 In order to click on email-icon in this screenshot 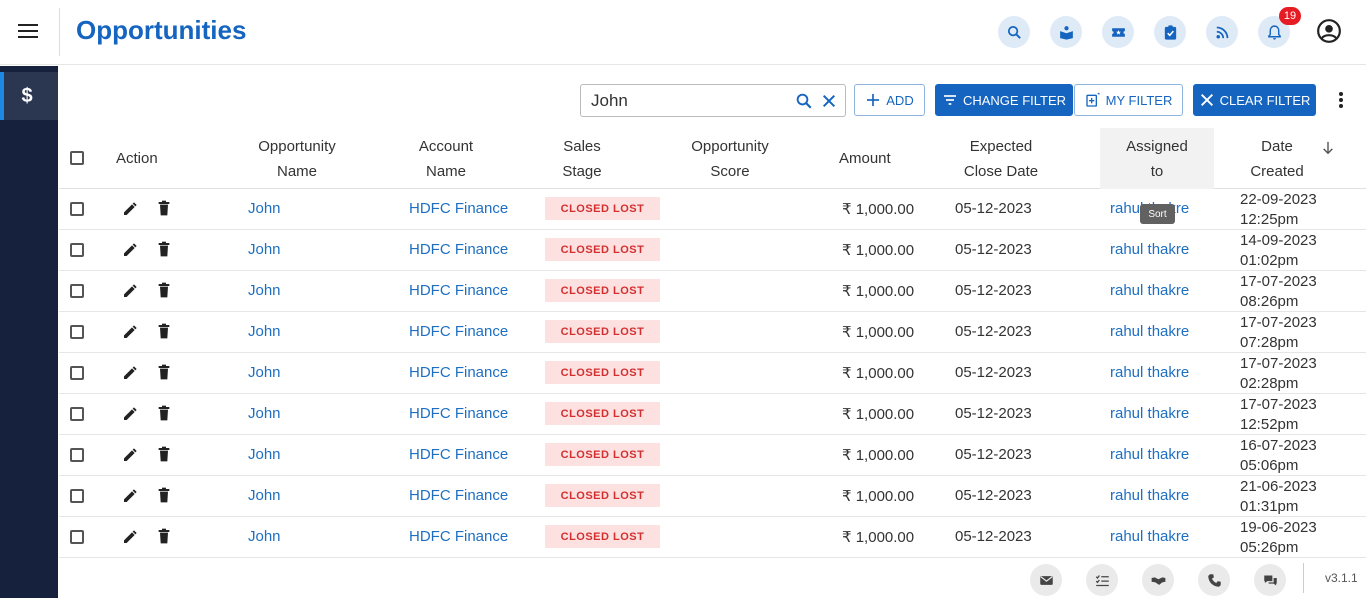, I will do `click(1046, 580)`.